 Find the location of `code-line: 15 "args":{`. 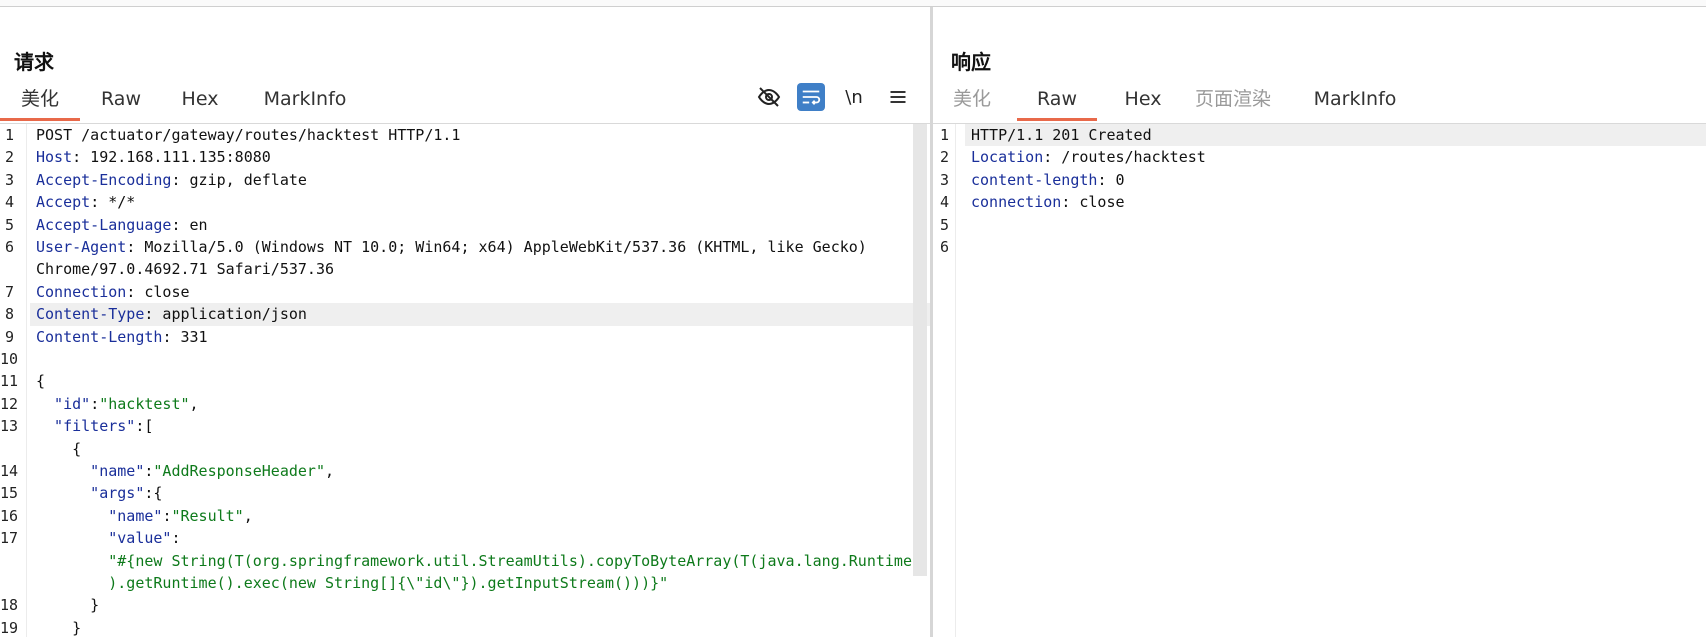

code-line: 15 "args":{ is located at coordinates (465, 493).